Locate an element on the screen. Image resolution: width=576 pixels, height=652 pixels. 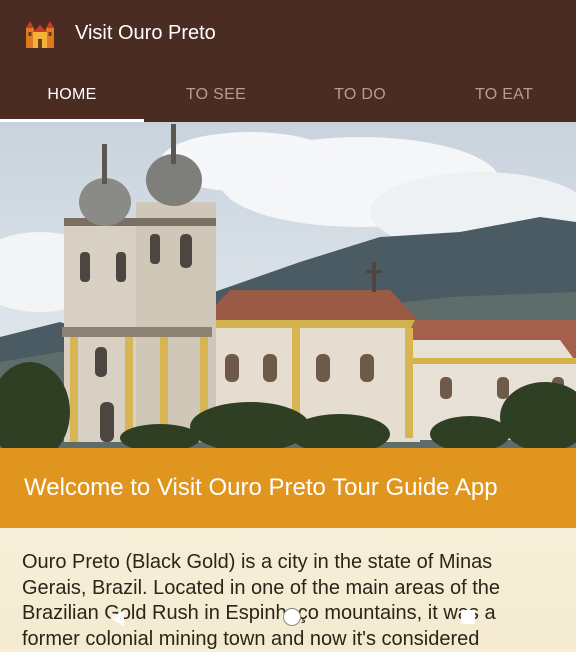
home-icon is located at coordinates (292, 617).